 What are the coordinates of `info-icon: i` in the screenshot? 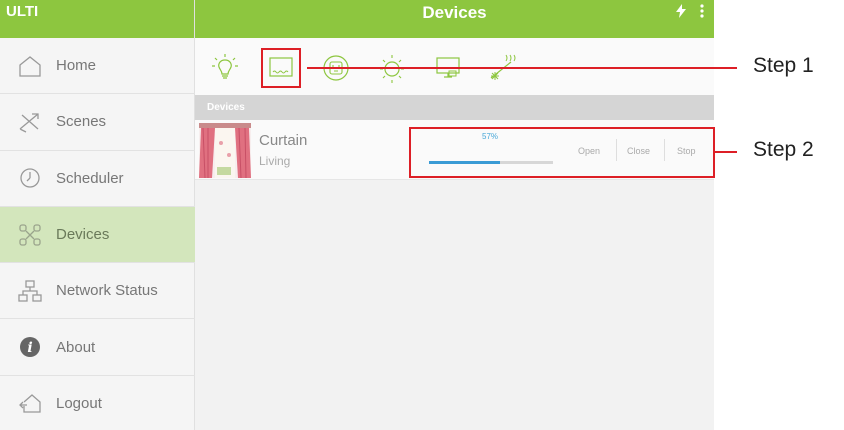 It's located at (30, 347).